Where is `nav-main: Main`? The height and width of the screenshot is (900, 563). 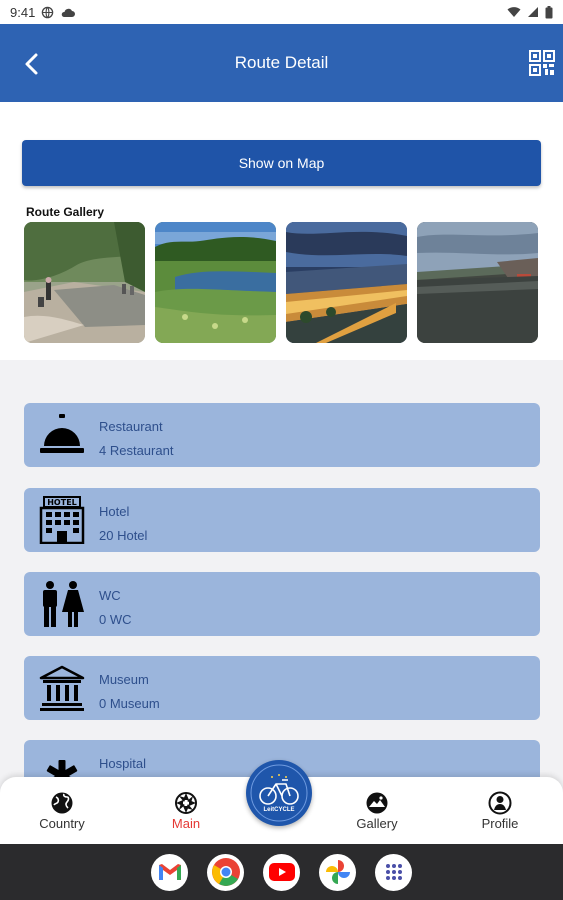
nav-main: Main is located at coordinates (186, 811).